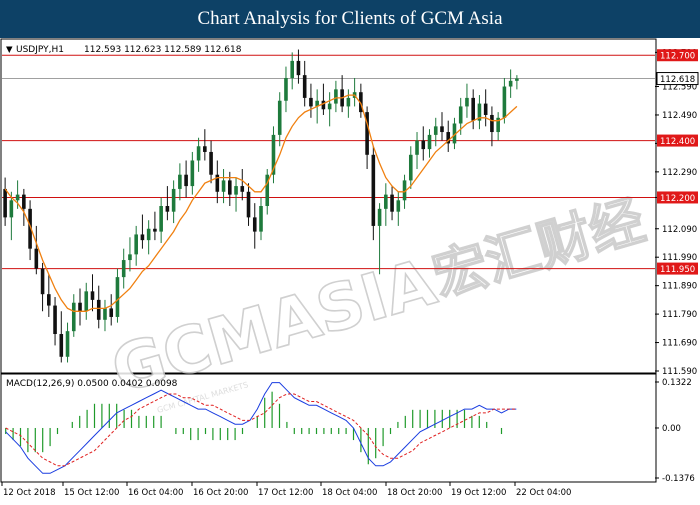 The width and height of the screenshot is (700, 505). Describe the element at coordinates (679, 372) in the screenshot. I see `y-tick-label: 111.590` at that location.